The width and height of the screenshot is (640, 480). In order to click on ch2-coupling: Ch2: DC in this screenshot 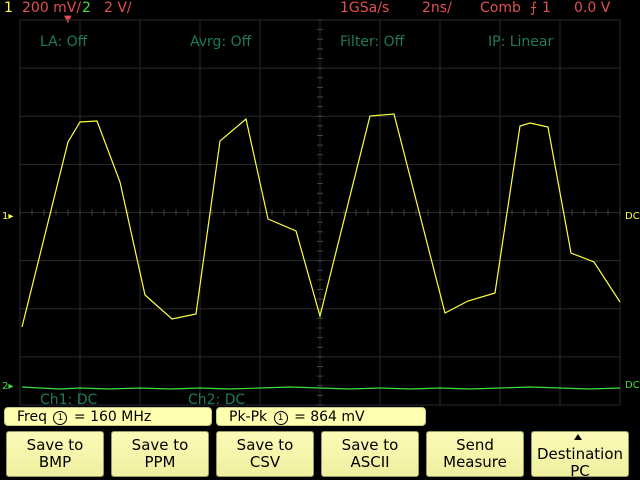, I will do `click(217, 400)`.